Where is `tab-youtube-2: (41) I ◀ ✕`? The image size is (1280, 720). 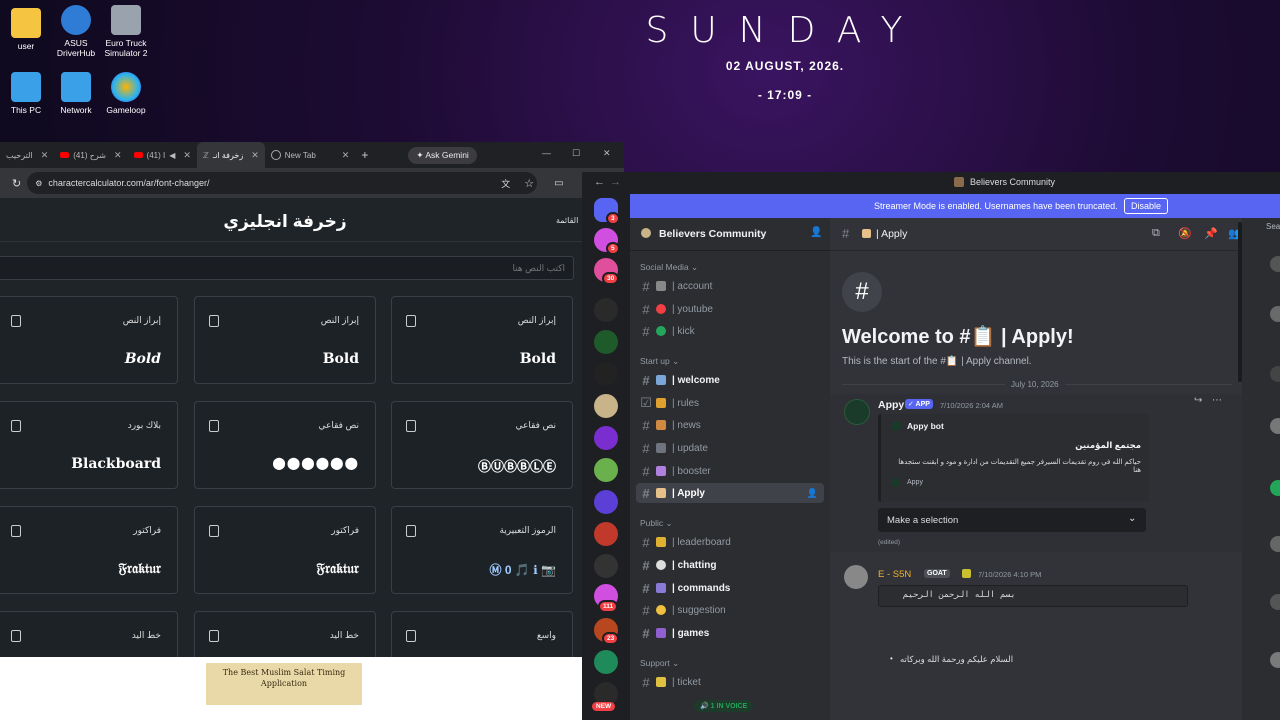 tab-youtube-2: (41) I ◀ ✕ is located at coordinates (162, 155).